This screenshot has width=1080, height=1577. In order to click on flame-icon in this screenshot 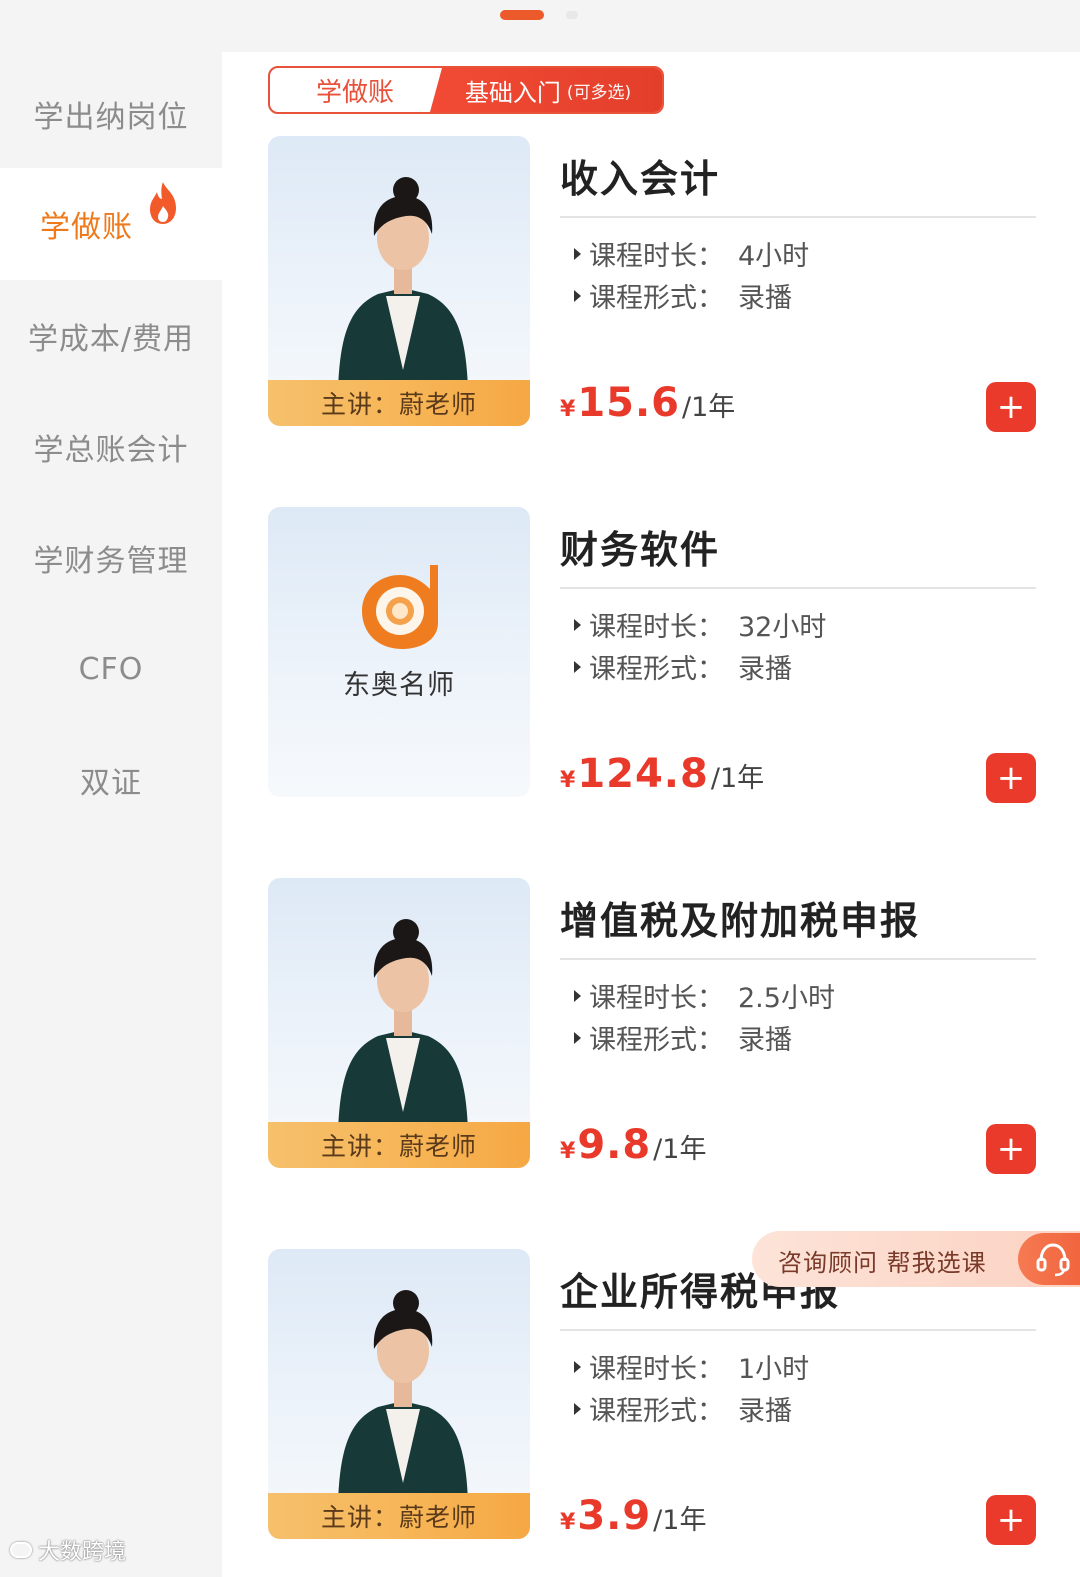, I will do `click(163, 203)`.